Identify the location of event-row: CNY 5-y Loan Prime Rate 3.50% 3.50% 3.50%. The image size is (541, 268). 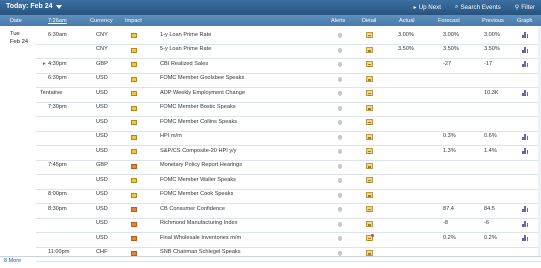
(270, 51).